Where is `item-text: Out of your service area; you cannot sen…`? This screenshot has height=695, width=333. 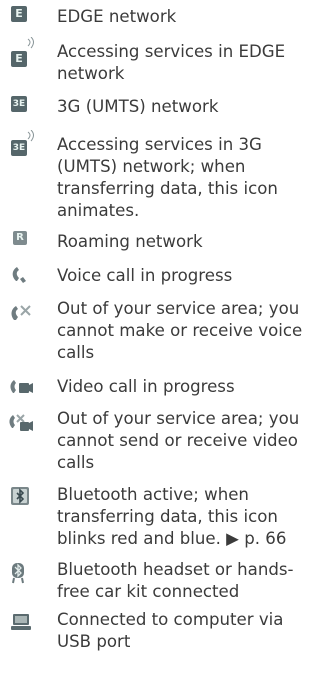
item-text: Out of your service area; you cannot sen… is located at coordinates (178, 440).